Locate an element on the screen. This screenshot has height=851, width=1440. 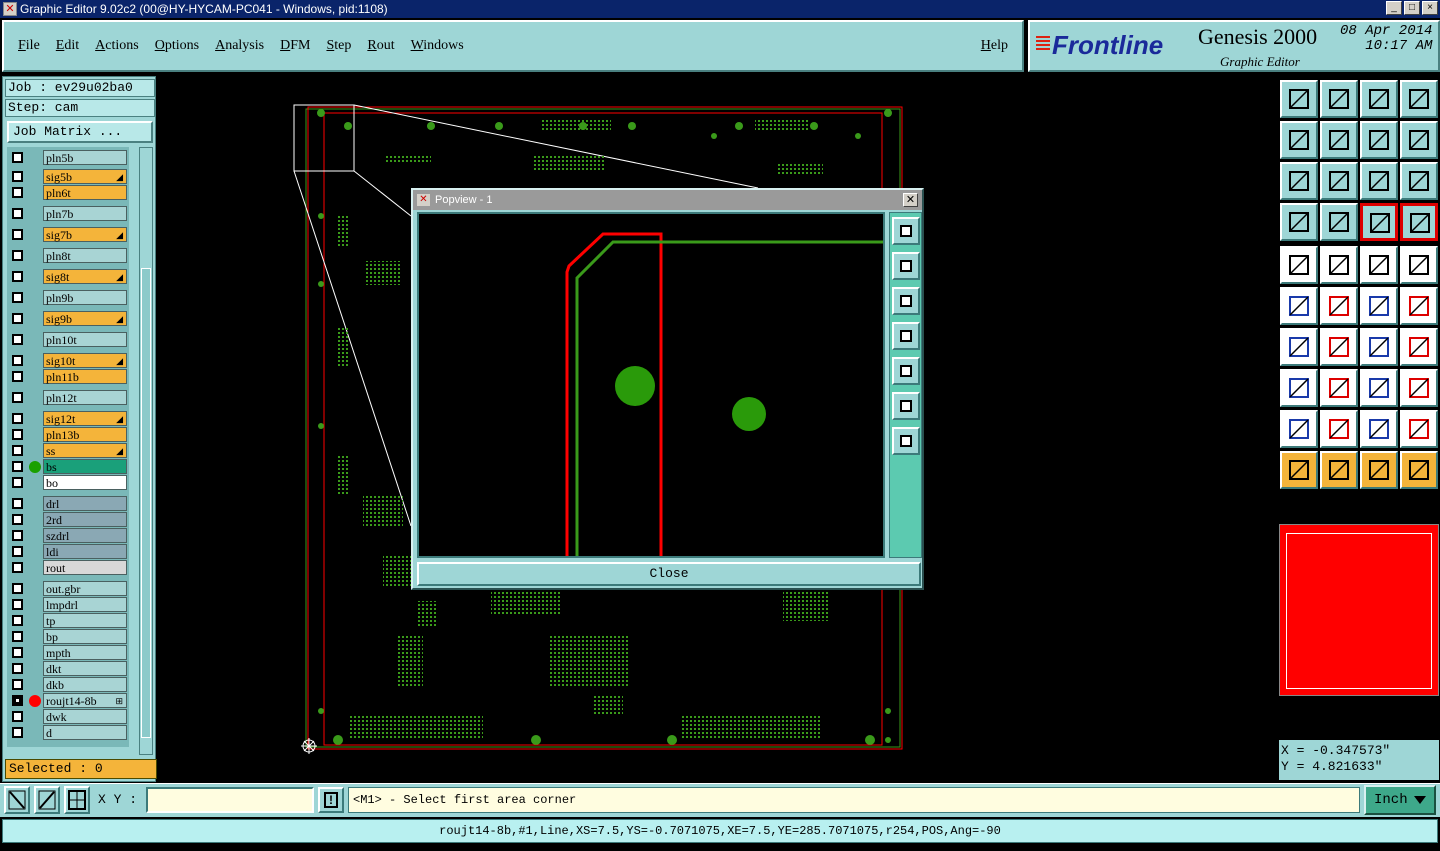
triangle-line-icon is located at coordinates (1419, 429).